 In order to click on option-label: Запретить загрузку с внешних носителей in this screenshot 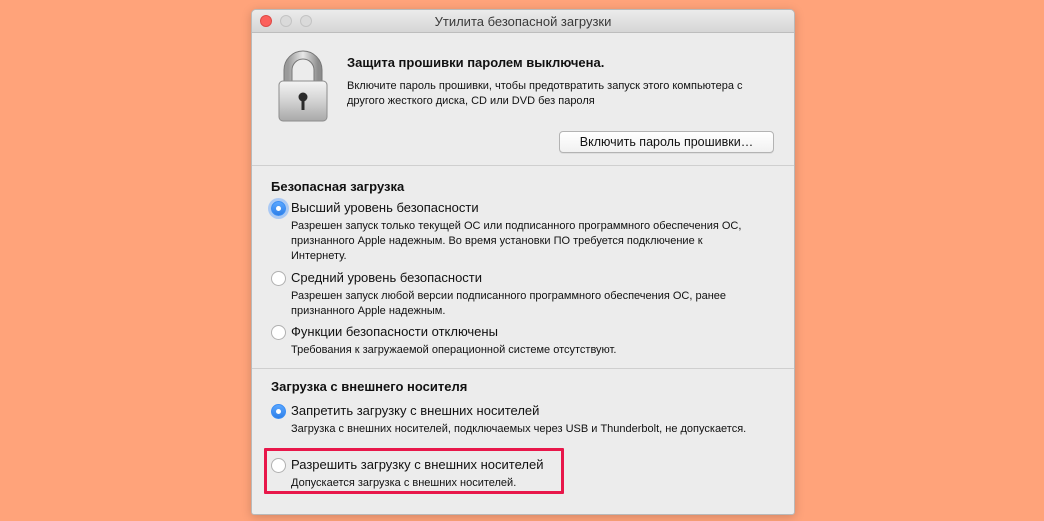, I will do `click(415, 410)`.